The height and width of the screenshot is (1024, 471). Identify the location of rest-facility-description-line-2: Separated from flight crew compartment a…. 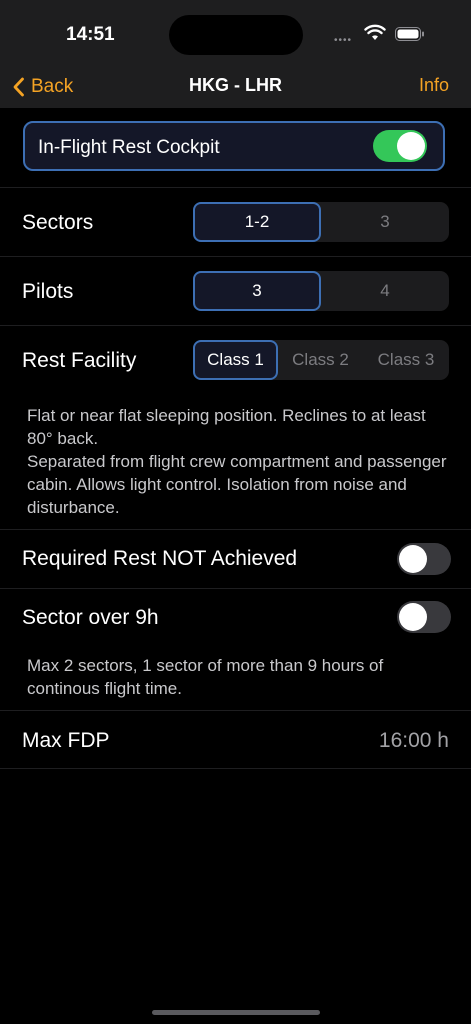
(237, 484).